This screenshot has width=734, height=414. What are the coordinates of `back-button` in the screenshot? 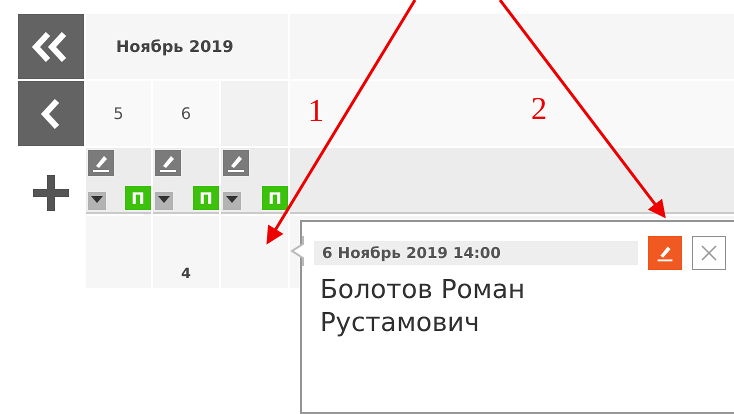 It's located at (51, 113).